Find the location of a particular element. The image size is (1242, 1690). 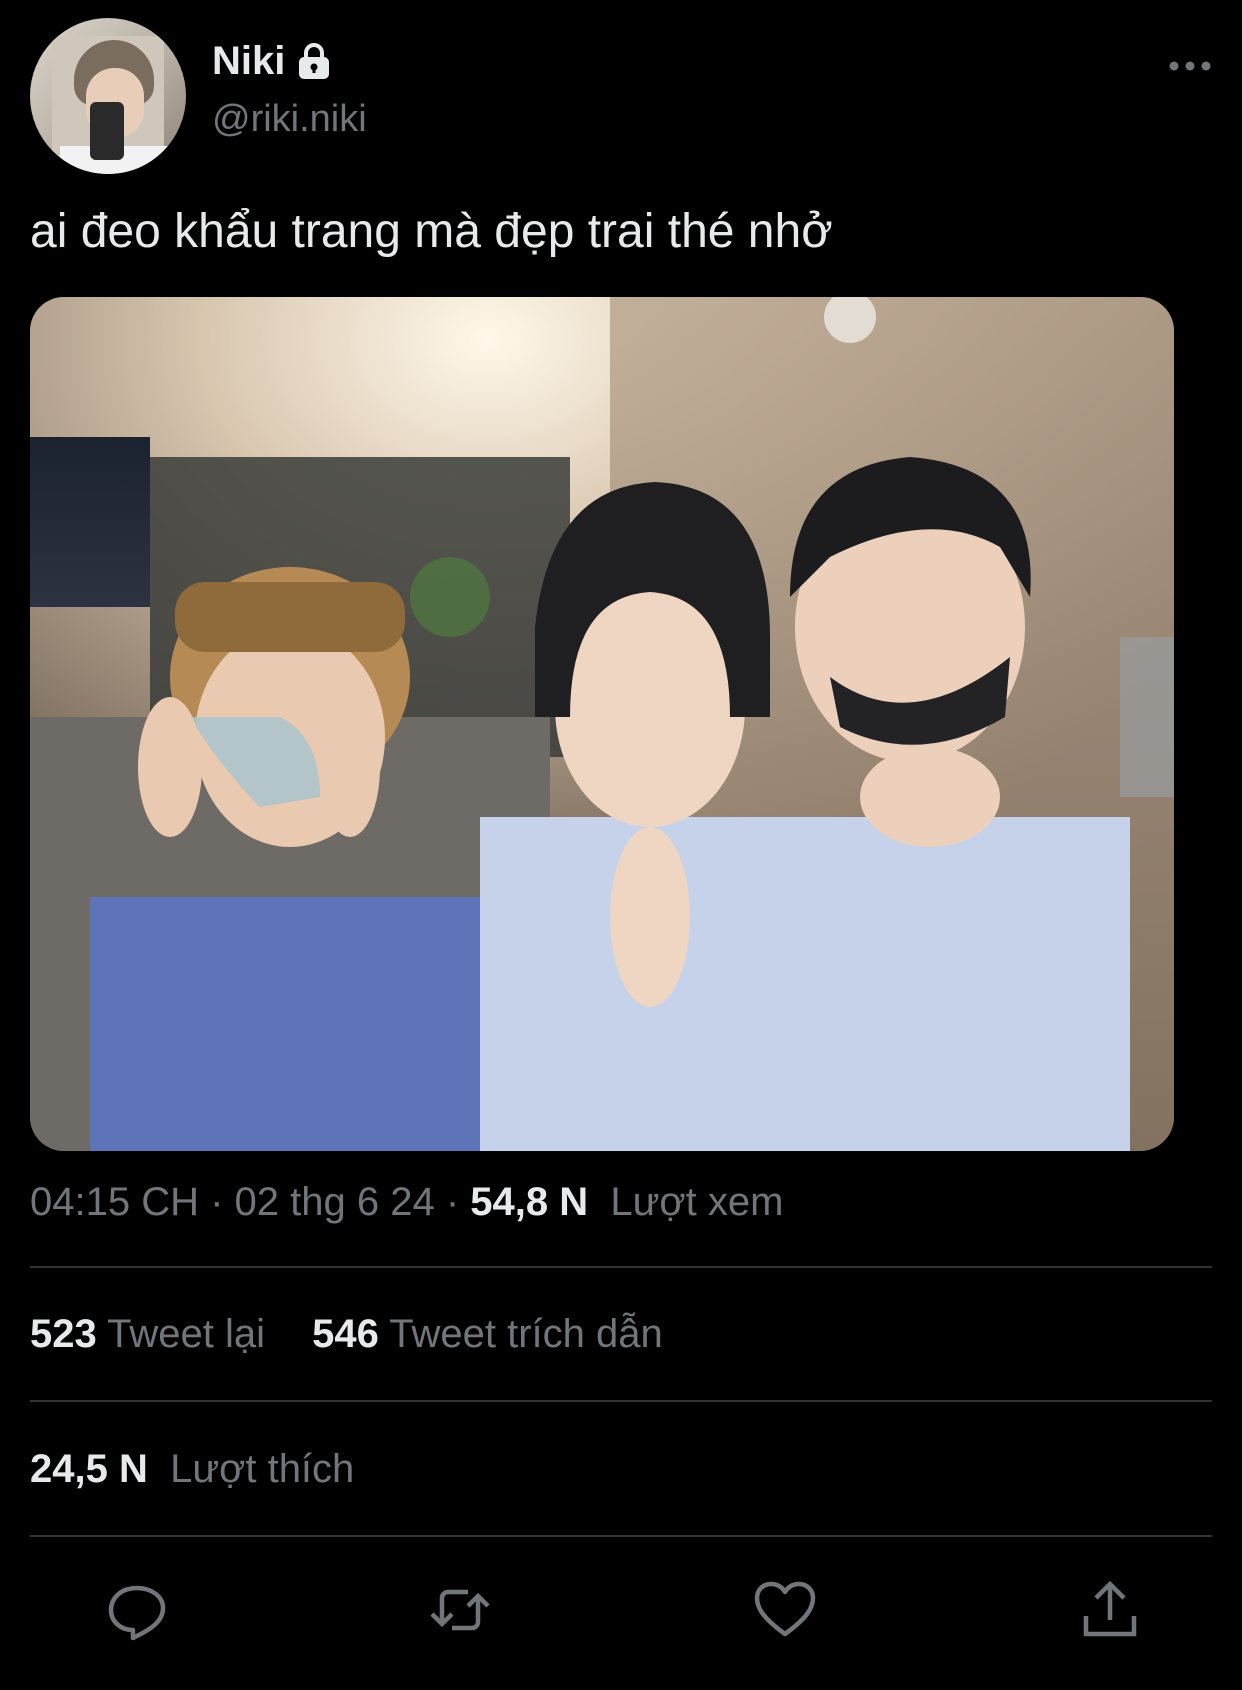

tweet-text: ai đeo khẩu trang mà đẹp trai thé nhở is located at coordinates (431, 231).